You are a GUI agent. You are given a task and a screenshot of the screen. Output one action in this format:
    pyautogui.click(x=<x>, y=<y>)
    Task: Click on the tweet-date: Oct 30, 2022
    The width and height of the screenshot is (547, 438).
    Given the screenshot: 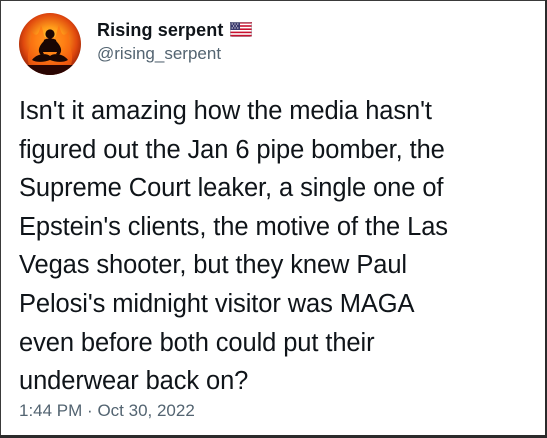 What is the action you would take?
    pyautogui.click(x=146, y=410)
    